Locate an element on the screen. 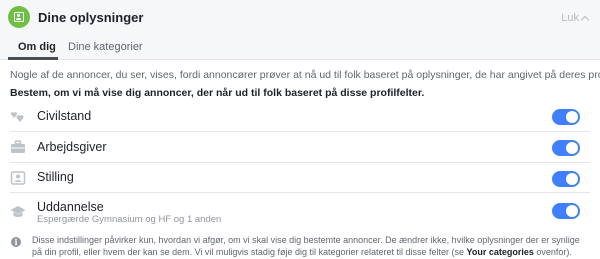  tab-bar: Om dig Dine kategorier is located at coordinates (300, 47).